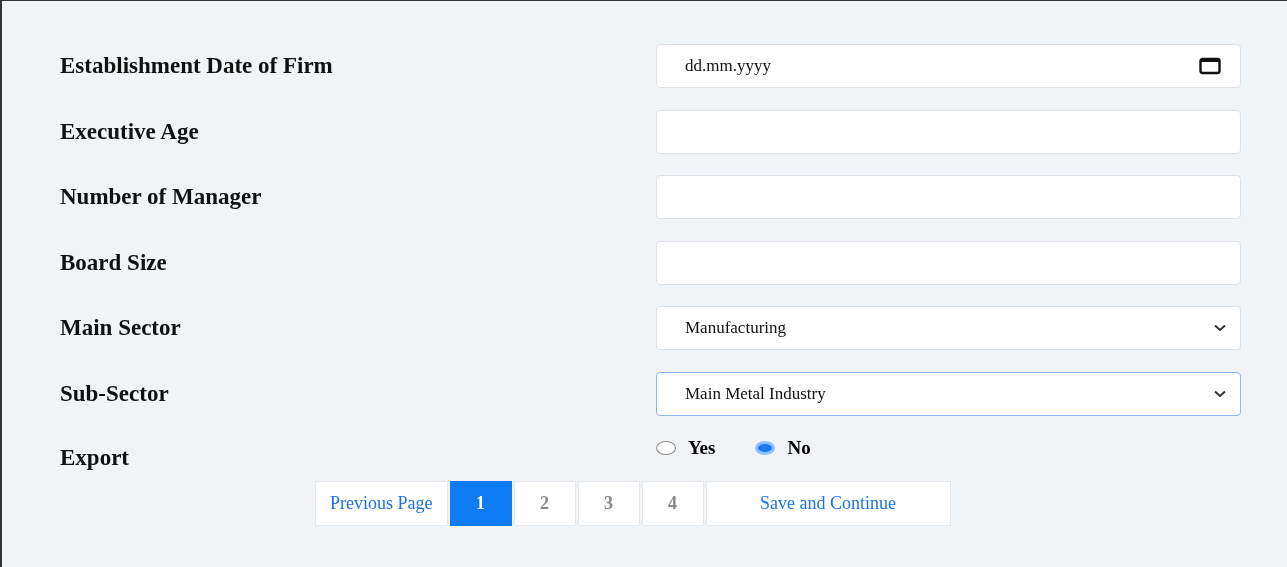 The image size is (1287, 567). What do you see at coordinates (161, 197) in the screenshot?
I see `field-label: Number of Manager` at bounding box center [161, 197].